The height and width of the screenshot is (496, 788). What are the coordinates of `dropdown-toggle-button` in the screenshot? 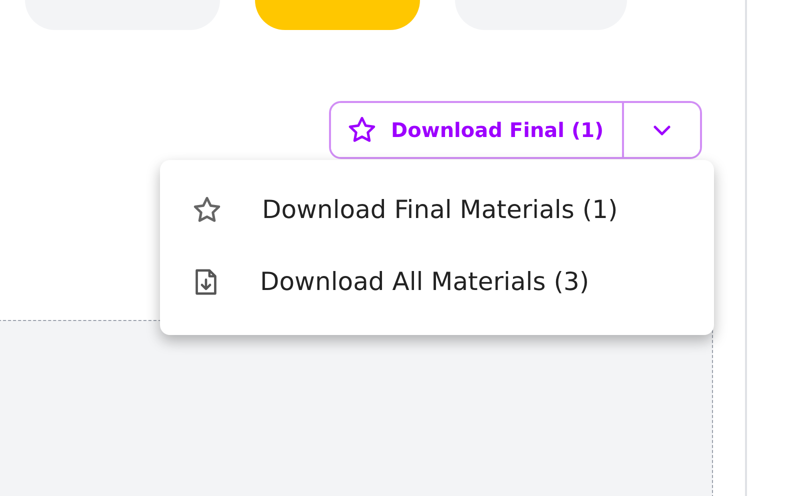 It's located at (661, 130).